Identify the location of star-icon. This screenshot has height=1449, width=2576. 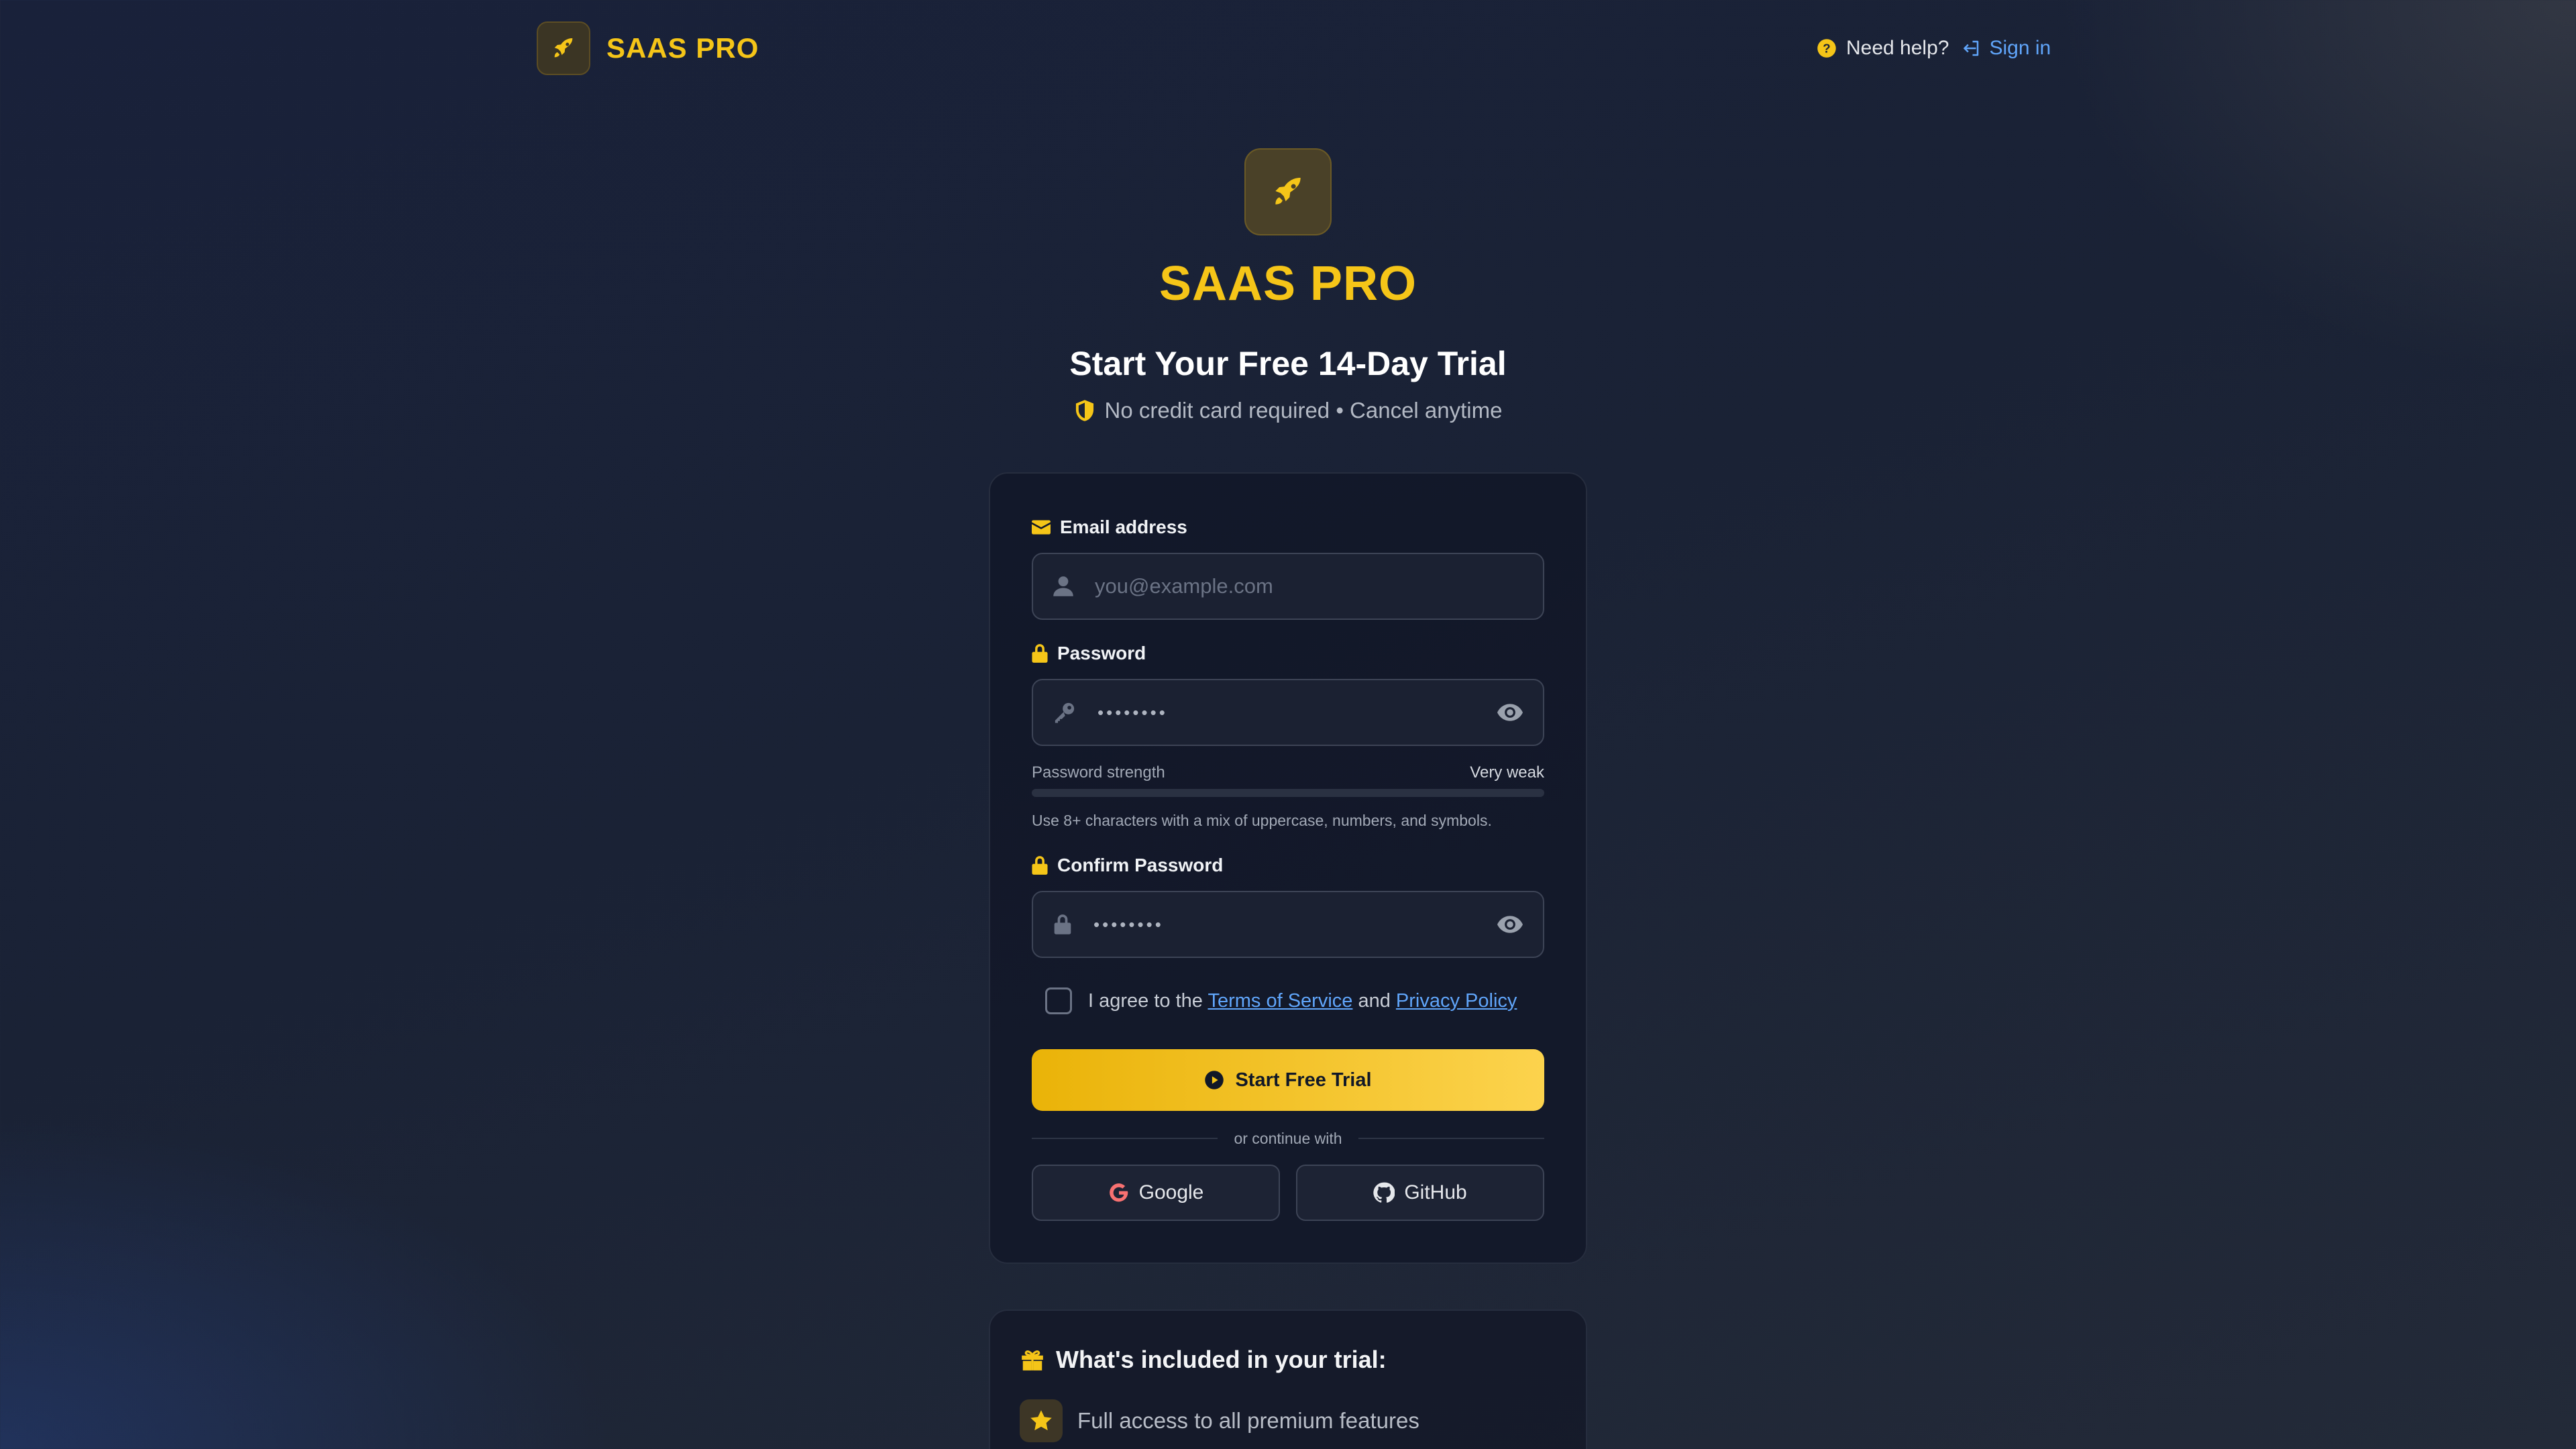
(1041, 1420).